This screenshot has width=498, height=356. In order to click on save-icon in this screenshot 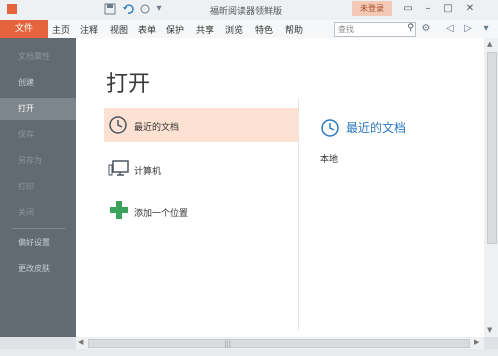, I will do `click(110, 9)`.